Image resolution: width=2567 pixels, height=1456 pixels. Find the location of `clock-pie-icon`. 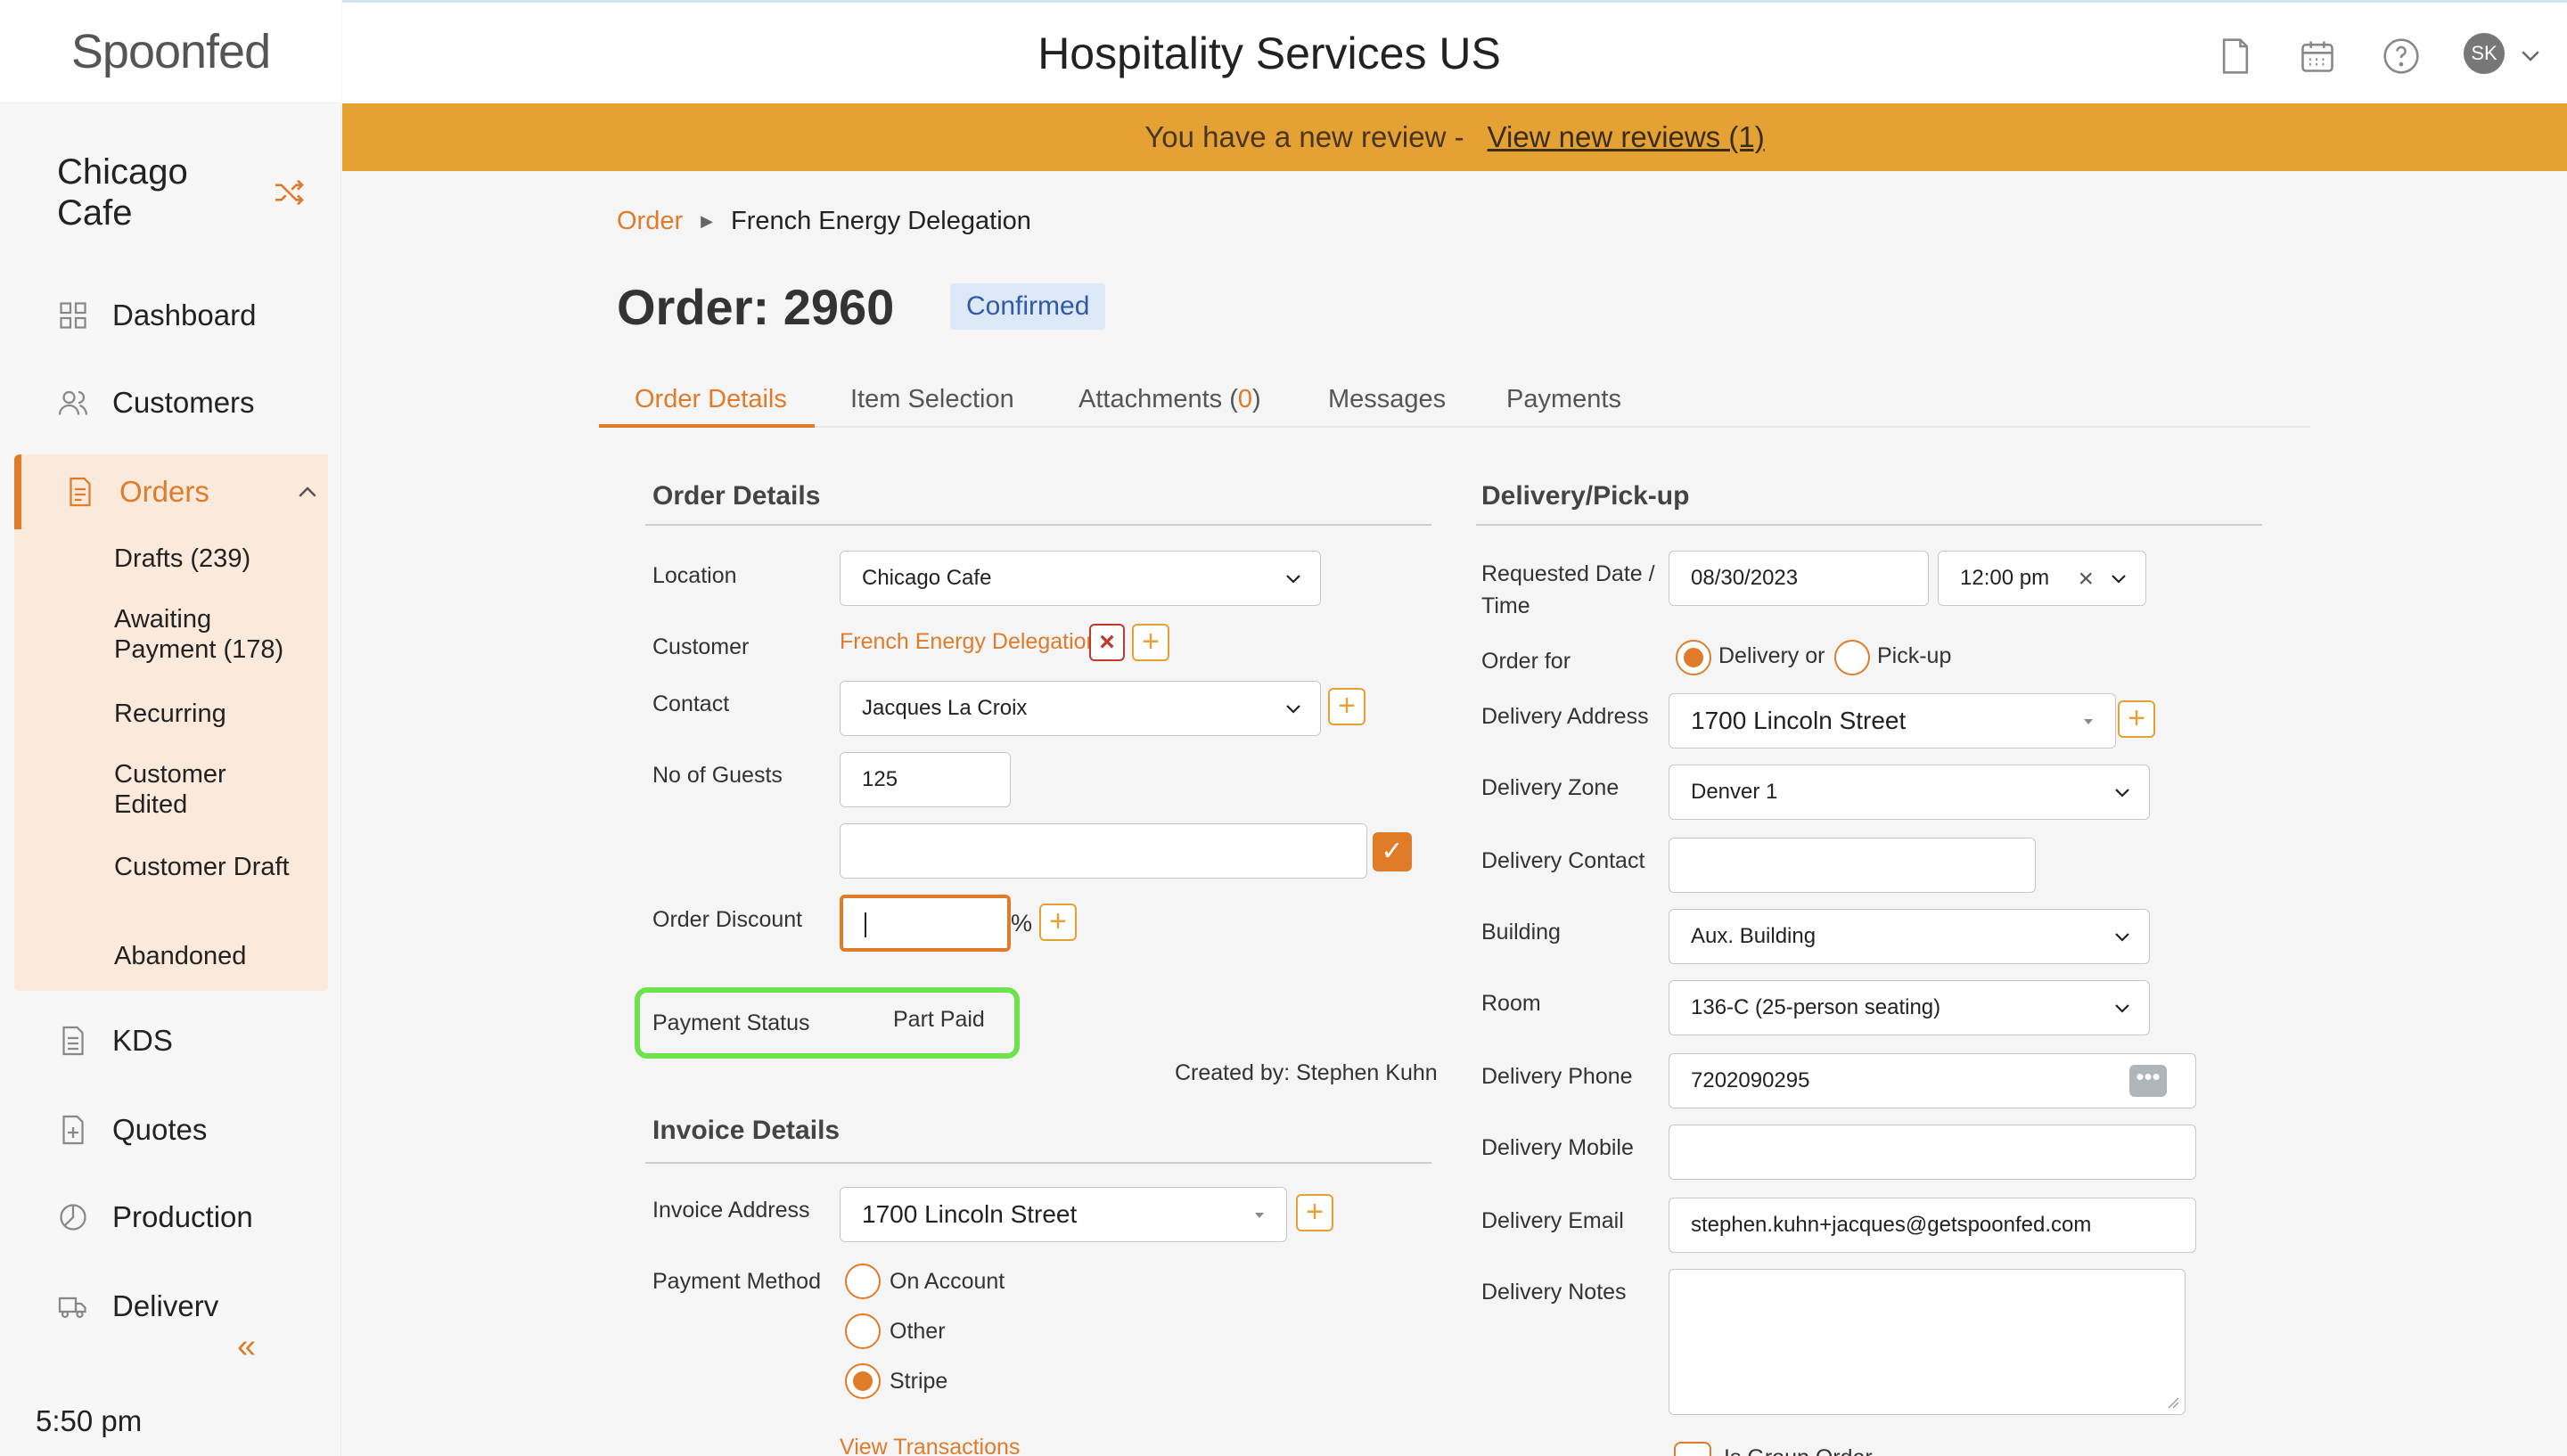

clock-pie-icon is located at coordinates (73, 1217).